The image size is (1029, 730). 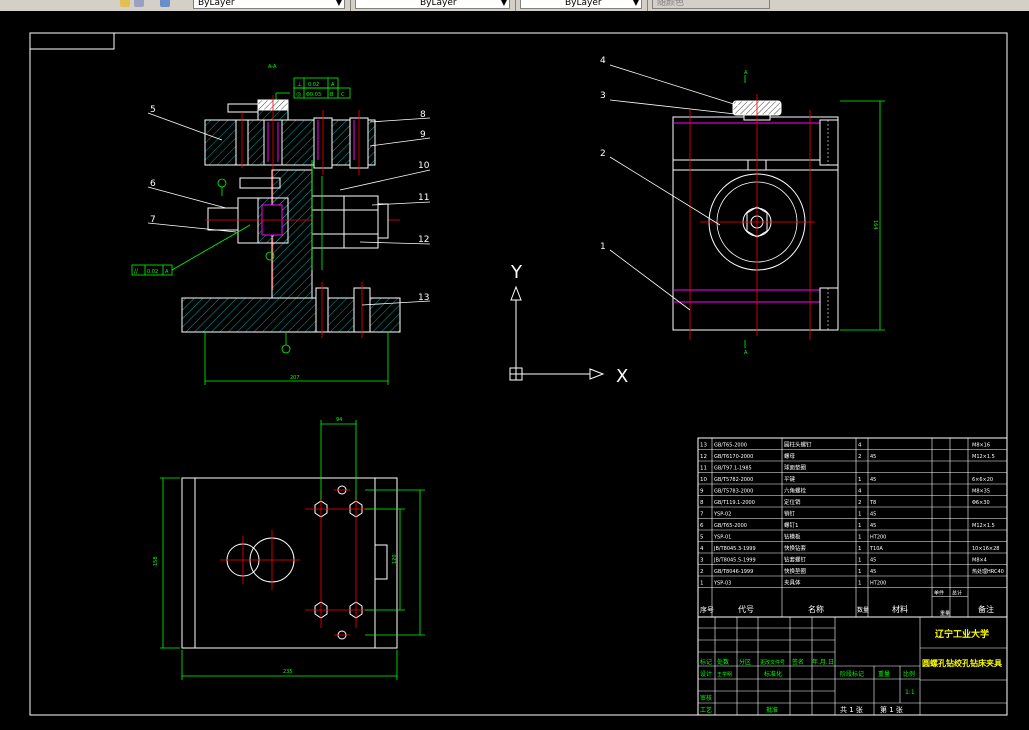 What do you see at coordinates (733, 457) in the screenshot?
I see `bom-row-std: GB/T6170-2000` at bounding box center [733, 457].